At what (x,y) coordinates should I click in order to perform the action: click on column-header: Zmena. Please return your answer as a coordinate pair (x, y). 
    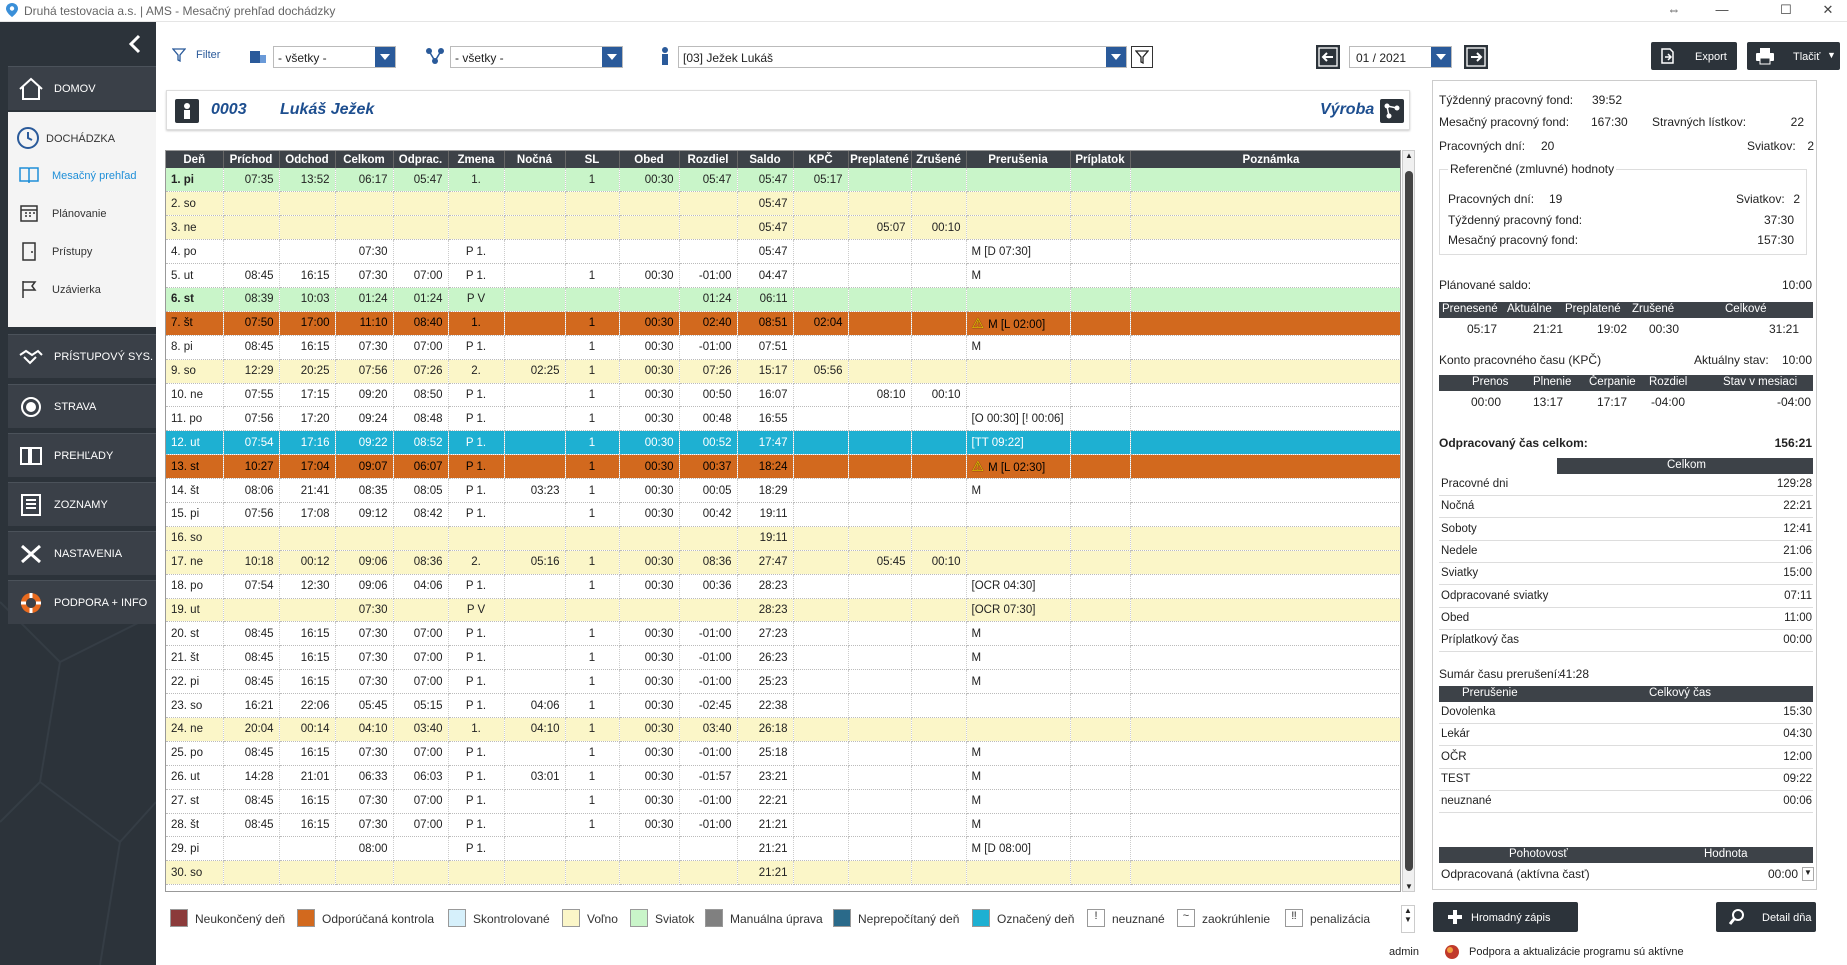
    Looking at the image, I should click on (476, 159).